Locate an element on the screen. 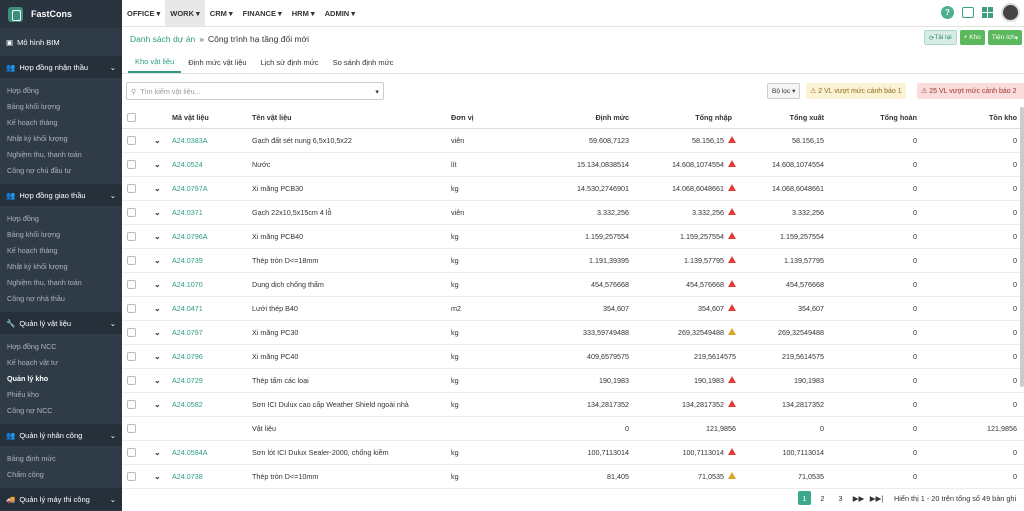 This screenshot has height=511, width=1024. material-code: A24.0582 is located at coordinates (187, 404).